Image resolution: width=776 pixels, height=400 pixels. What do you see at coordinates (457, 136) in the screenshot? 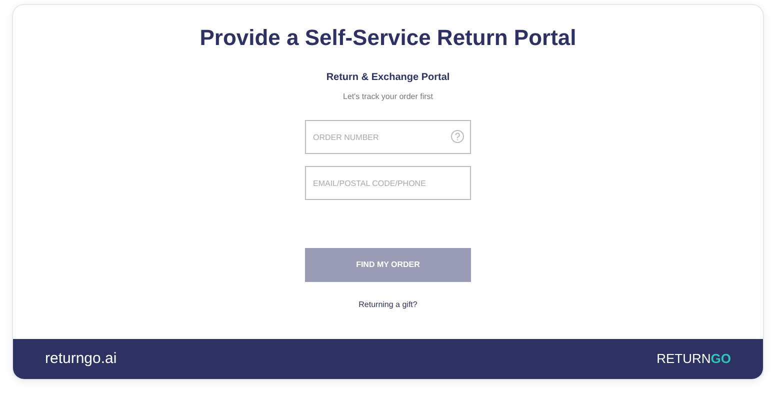
I see `help-icon` at bounding box center [457, 136].